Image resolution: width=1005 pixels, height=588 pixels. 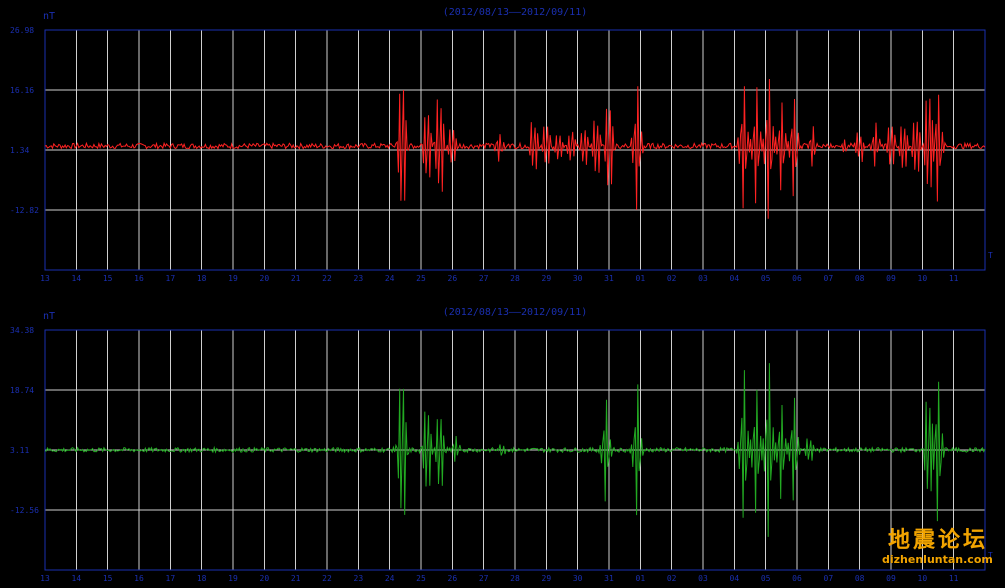 I want to click on y-tick-label: 26.98, so click(x=22, y=30).